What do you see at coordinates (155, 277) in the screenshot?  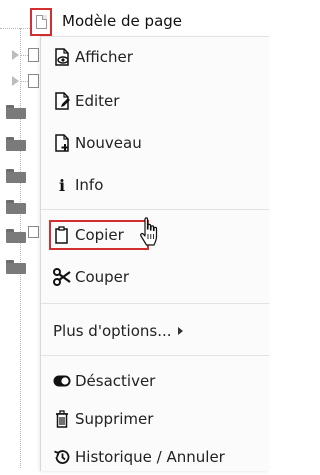 I see `menu-item-couper: Couper` at bounding box center [155, 277].